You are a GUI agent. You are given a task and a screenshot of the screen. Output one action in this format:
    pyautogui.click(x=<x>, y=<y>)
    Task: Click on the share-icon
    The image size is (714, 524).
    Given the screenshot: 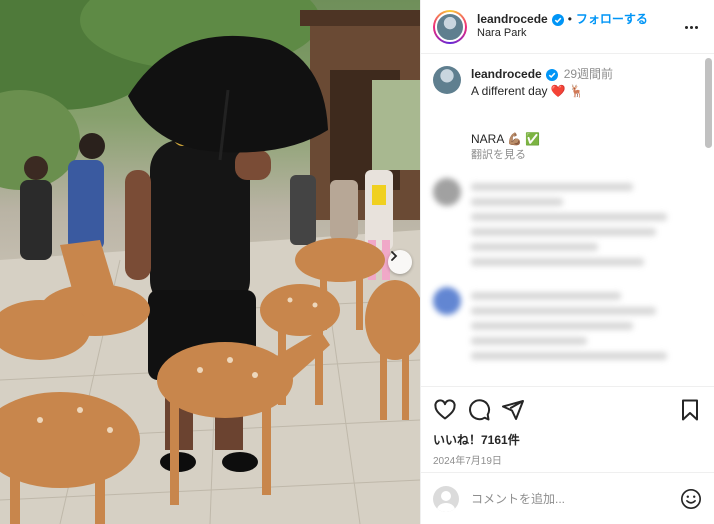 What is the action you would take?
    pyautogui.click(x=513, y=410)
    